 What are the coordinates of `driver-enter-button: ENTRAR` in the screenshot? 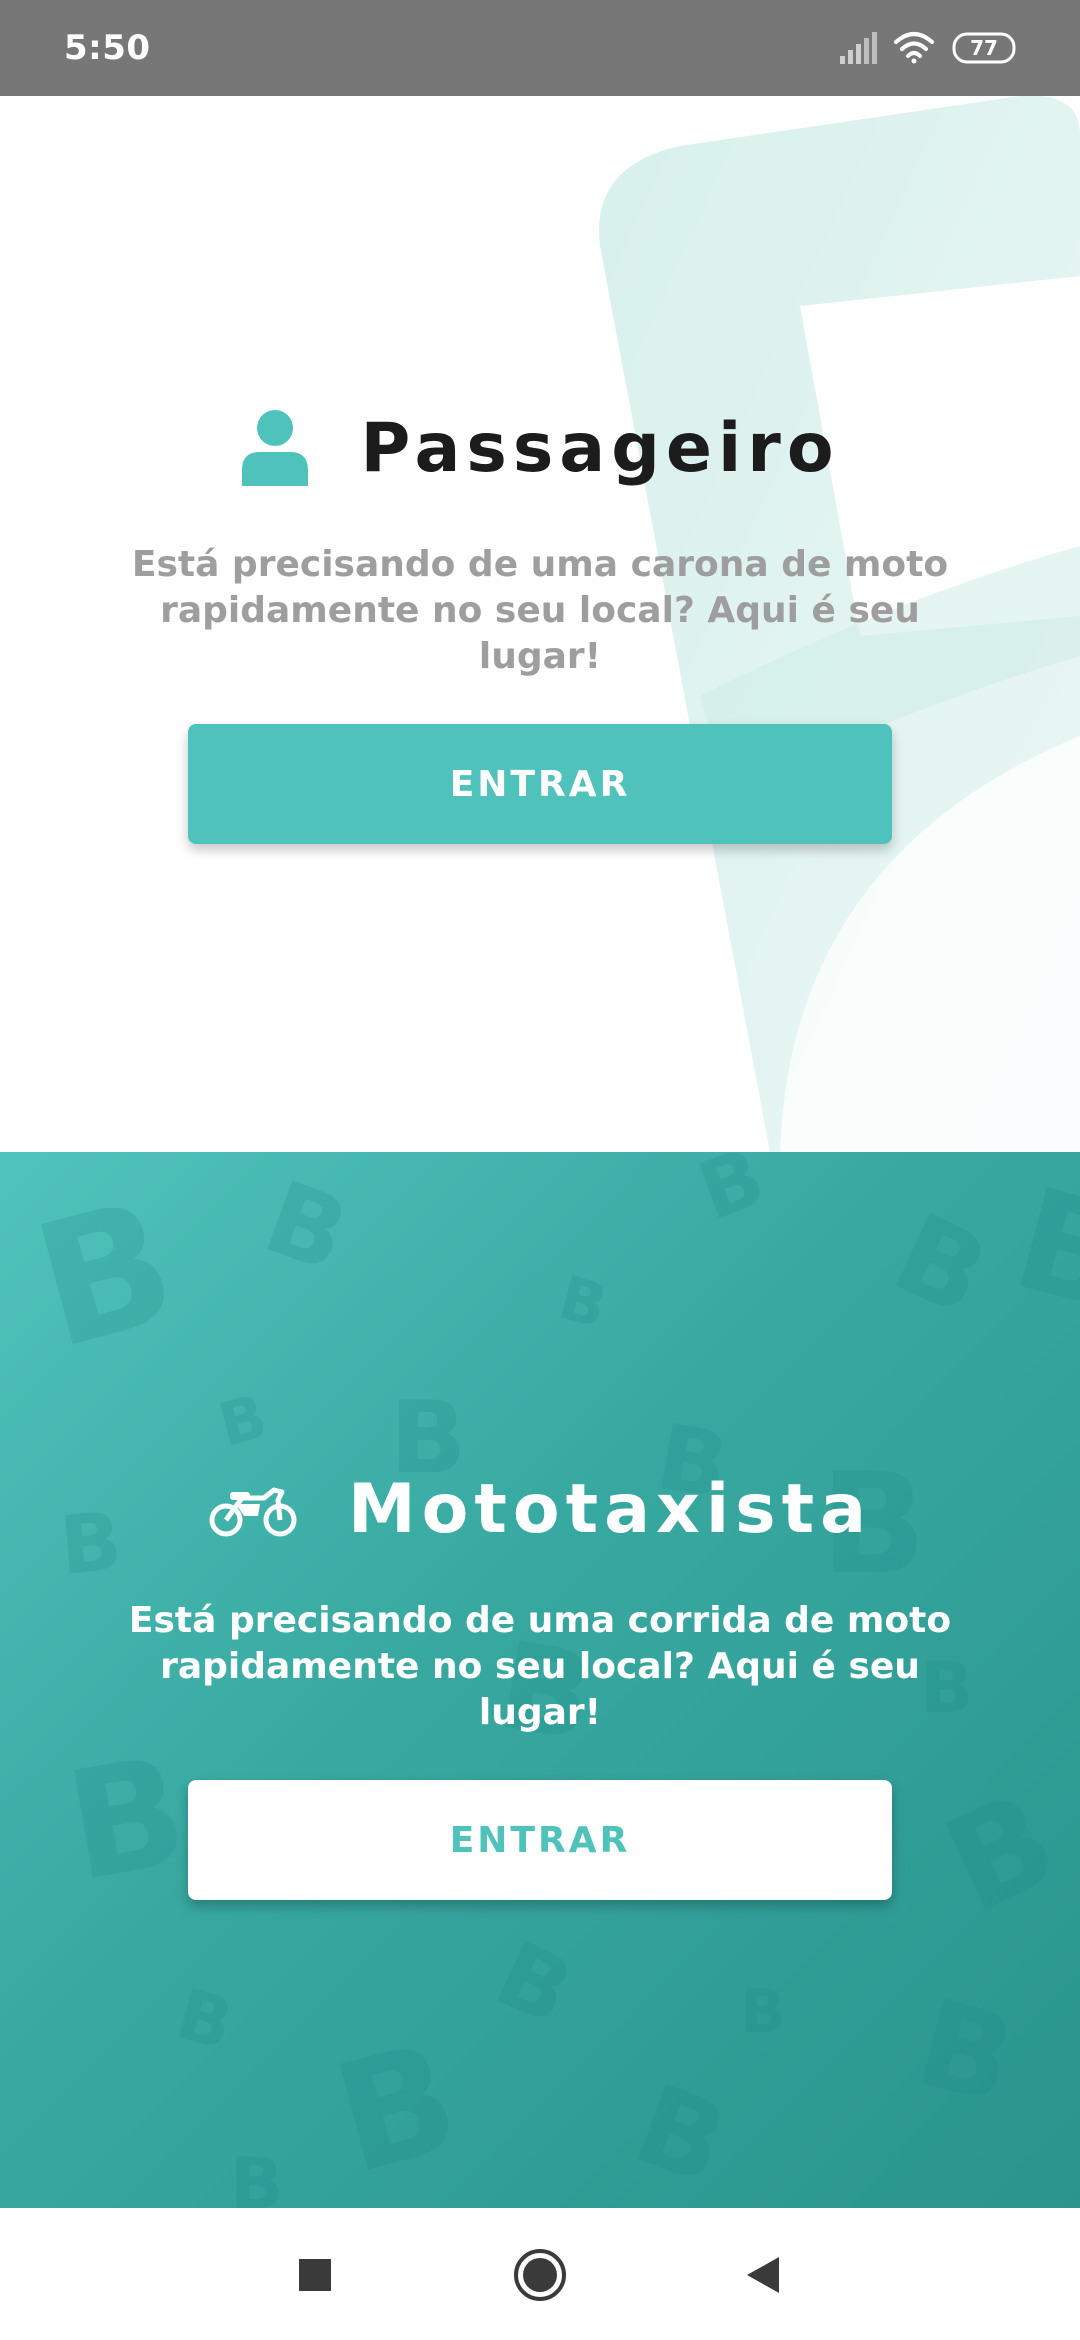 It's located at (540, 1840).